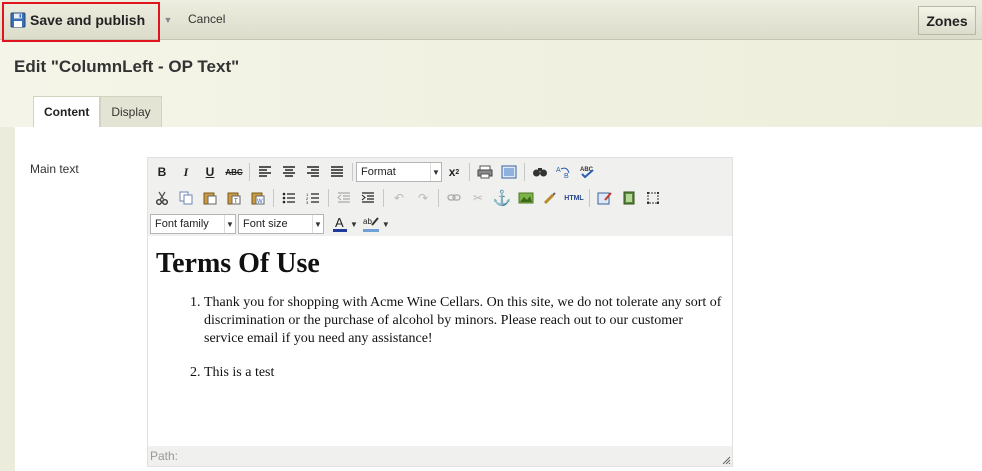  I want to click on save-dropdown-arrow: ▼, so click(168, 20).